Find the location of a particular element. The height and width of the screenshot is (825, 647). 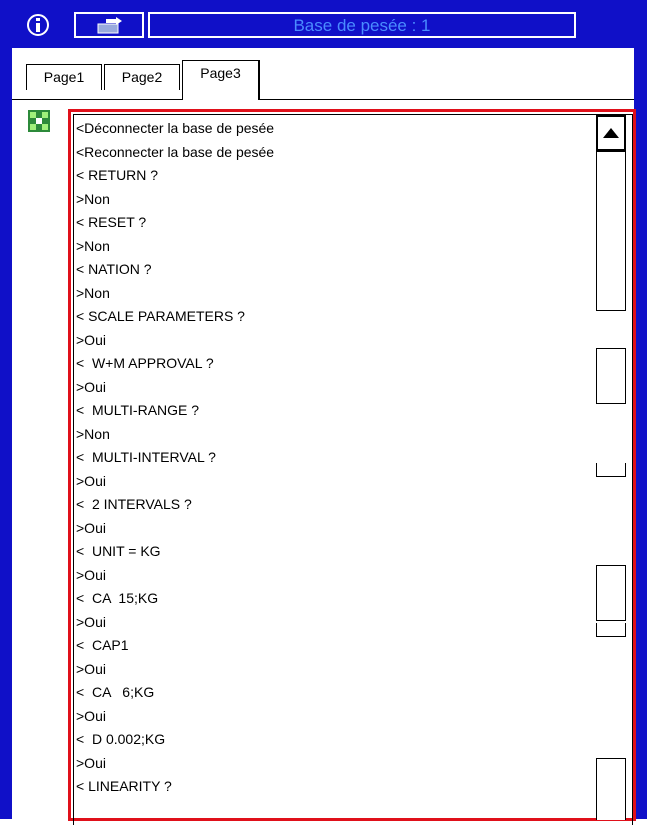

window-frame-left is located at coordinates (6, 409).